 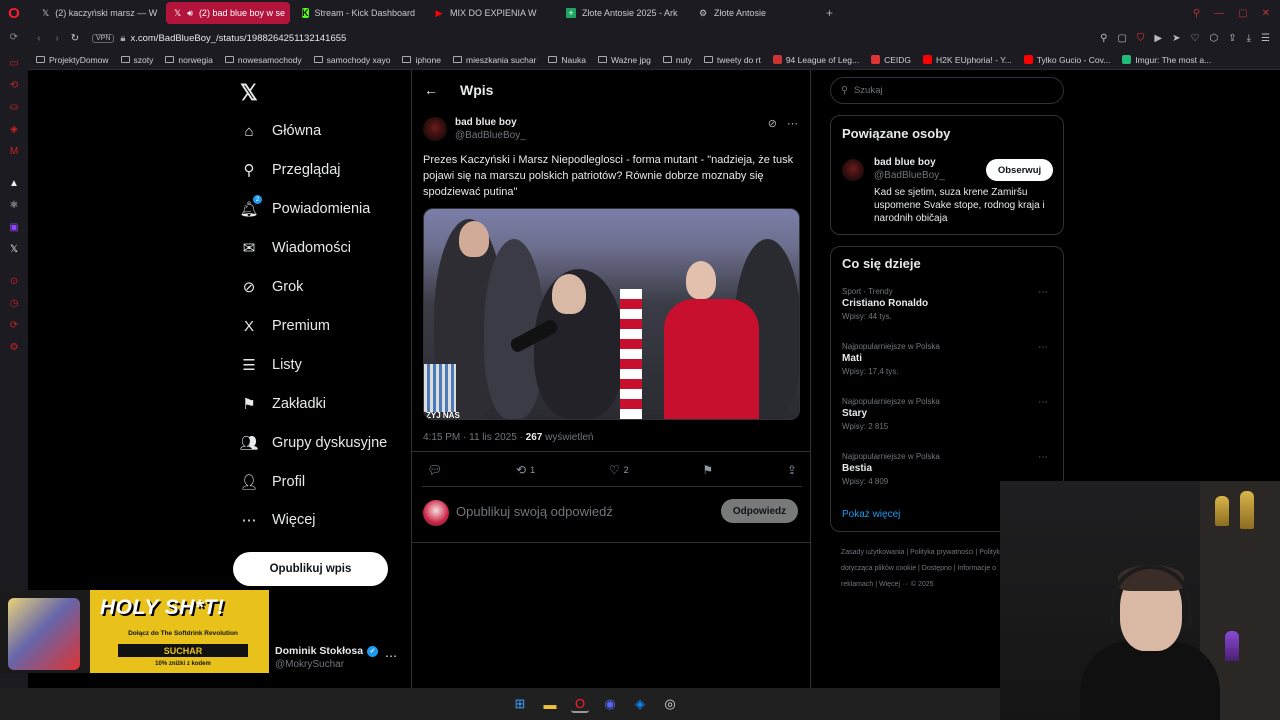 What do you see at coordinates (14, 205) in the screenshot?
I see `chatgpt-icon: ⚛` at bounding box center [14, 205].